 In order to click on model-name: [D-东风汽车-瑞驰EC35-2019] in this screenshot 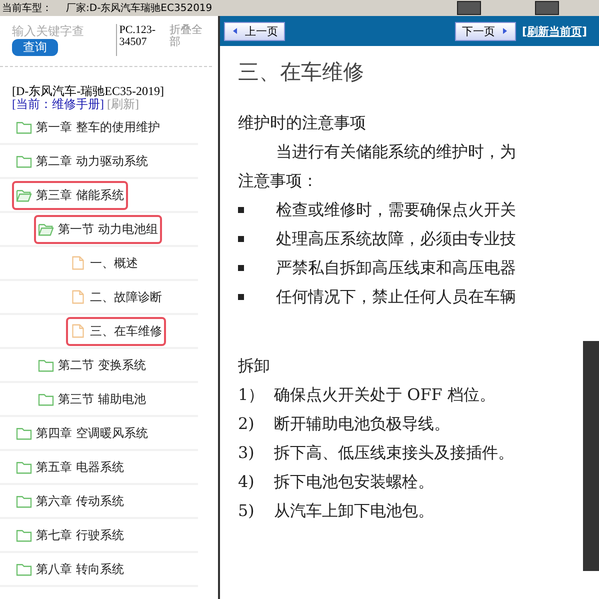, I will do `click(88, 91)`.